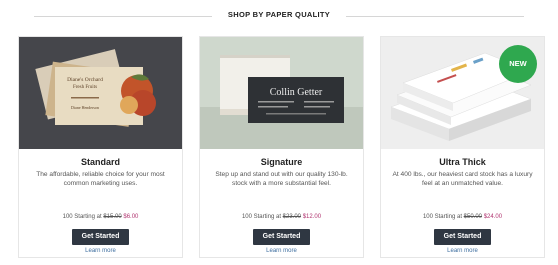 The width and height of the screenshot is (558, 265). I want to click on card-image-text-1: Collin Getter, so click(296, 92).